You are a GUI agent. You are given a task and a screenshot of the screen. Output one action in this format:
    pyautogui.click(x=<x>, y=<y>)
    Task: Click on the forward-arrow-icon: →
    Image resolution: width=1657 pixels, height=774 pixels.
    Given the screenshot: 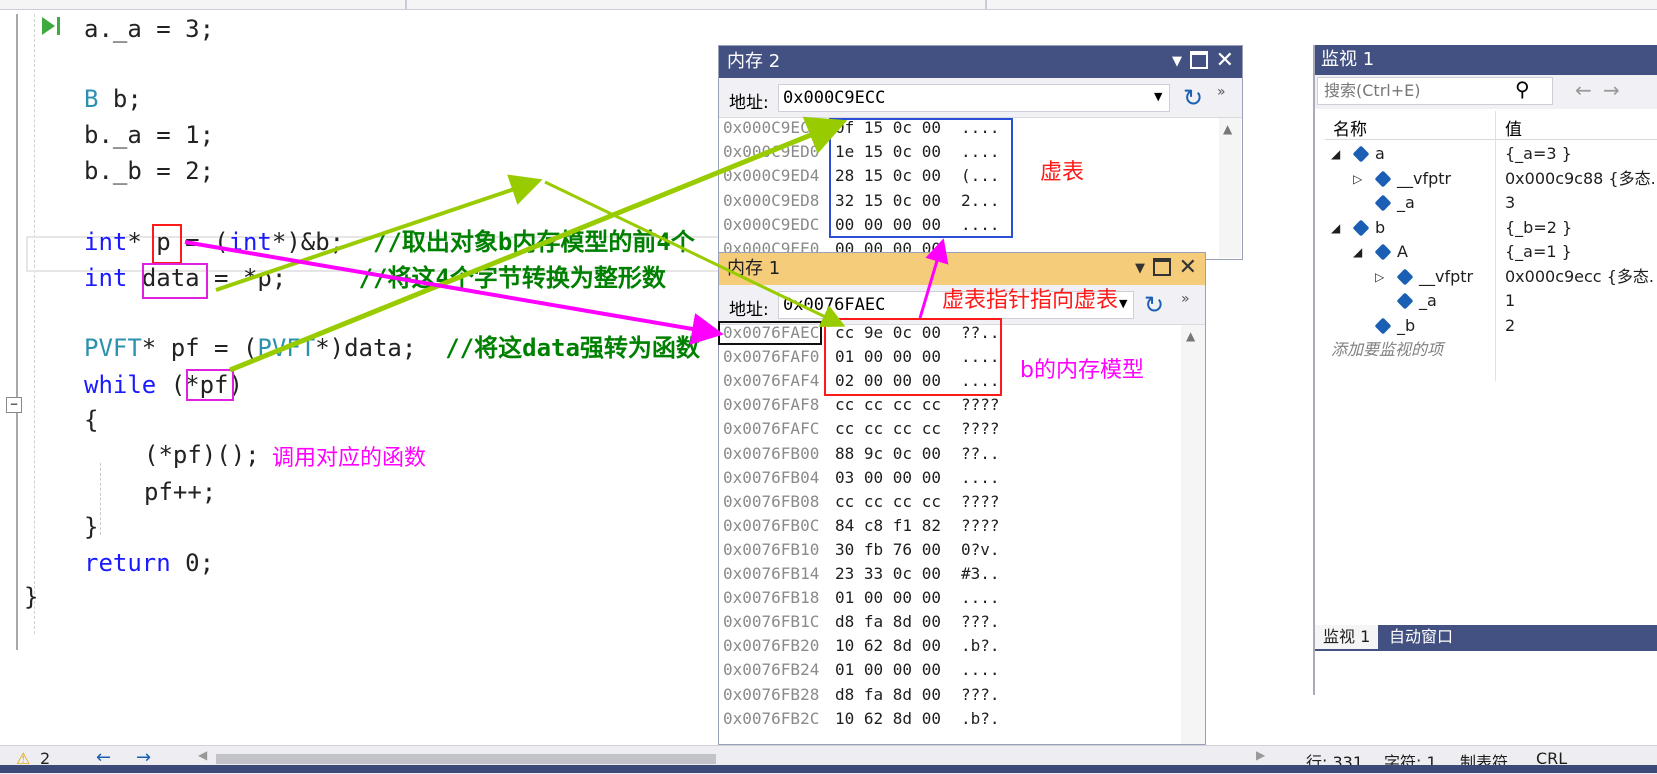 What is the action you would take?
    pyautogui.click(x=1611, y=90)
    